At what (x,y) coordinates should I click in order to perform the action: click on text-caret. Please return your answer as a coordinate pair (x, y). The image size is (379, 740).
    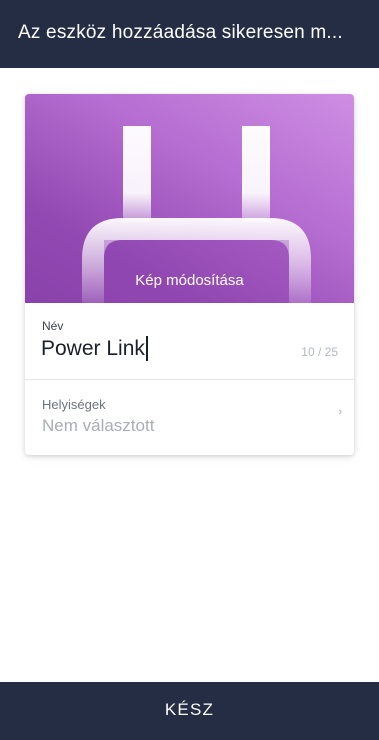
    Looking at the image, I should click on (146, 348).